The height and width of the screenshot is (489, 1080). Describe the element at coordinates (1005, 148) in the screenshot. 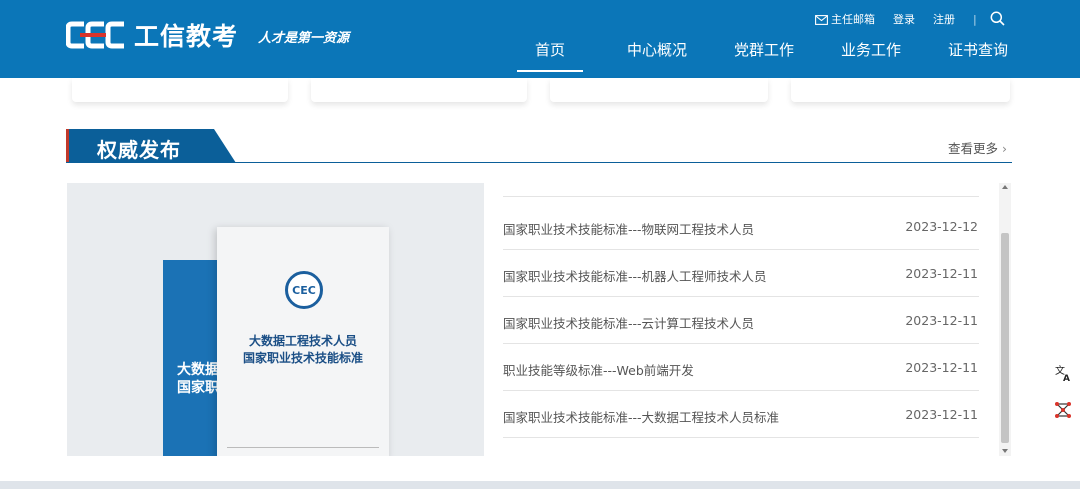

I see `chevron-right-icon: ›` at that location.